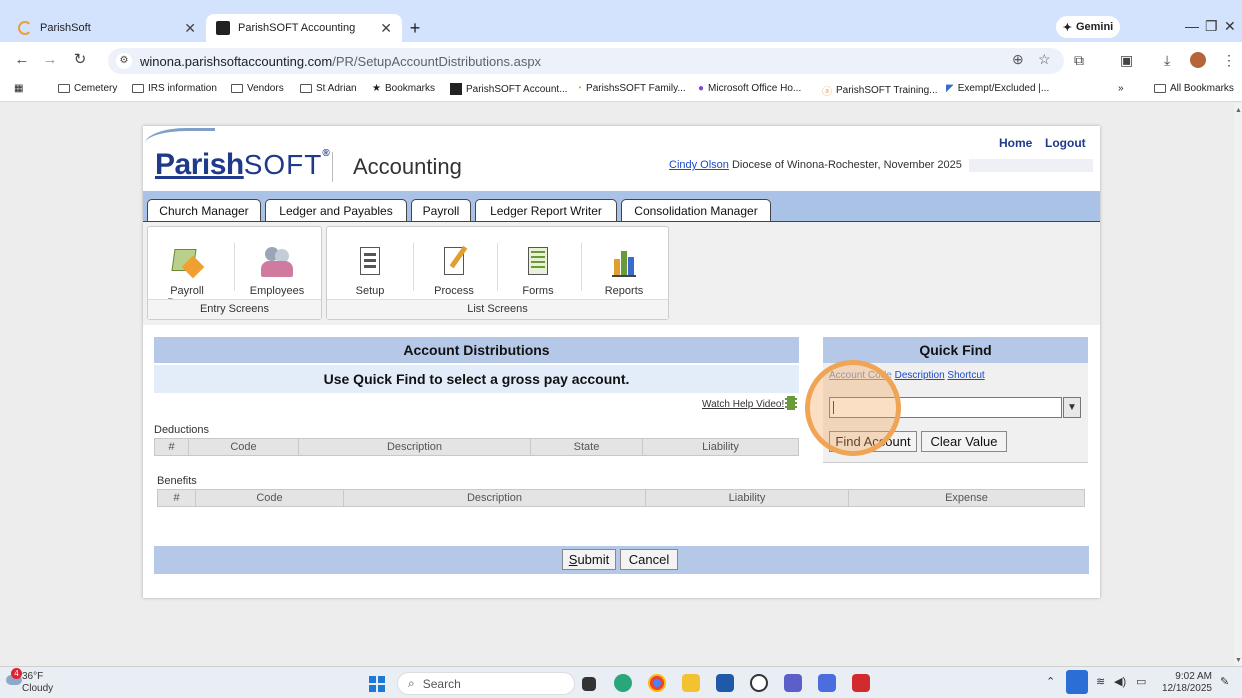 This screenshot has width=1242, height=698. What do you see at coordinates (791, 403) in the screenshot?
I see `video-film-icon` at bounding box center [791, 403].